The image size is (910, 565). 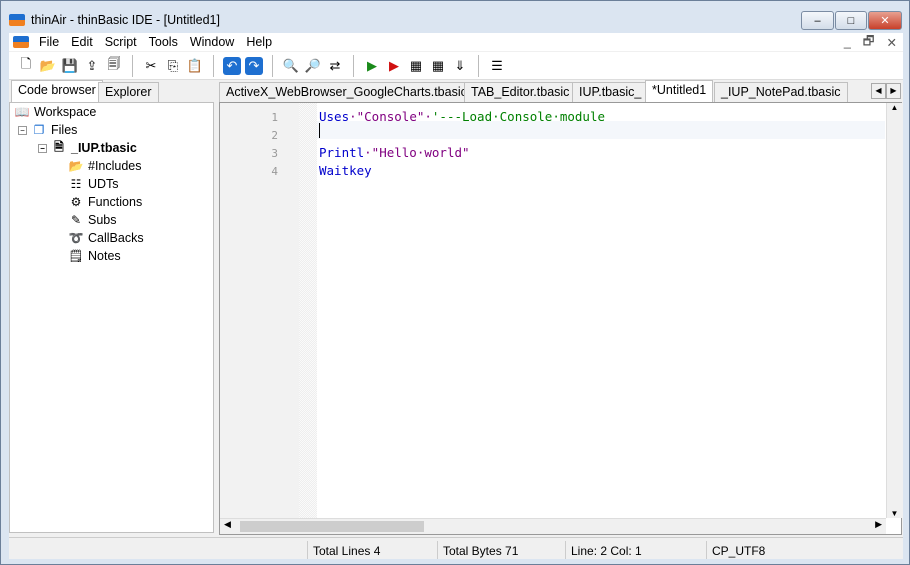 I want to click on editor-tab: _IUP_NotePad.tbasic, so click(x=781, y=92).